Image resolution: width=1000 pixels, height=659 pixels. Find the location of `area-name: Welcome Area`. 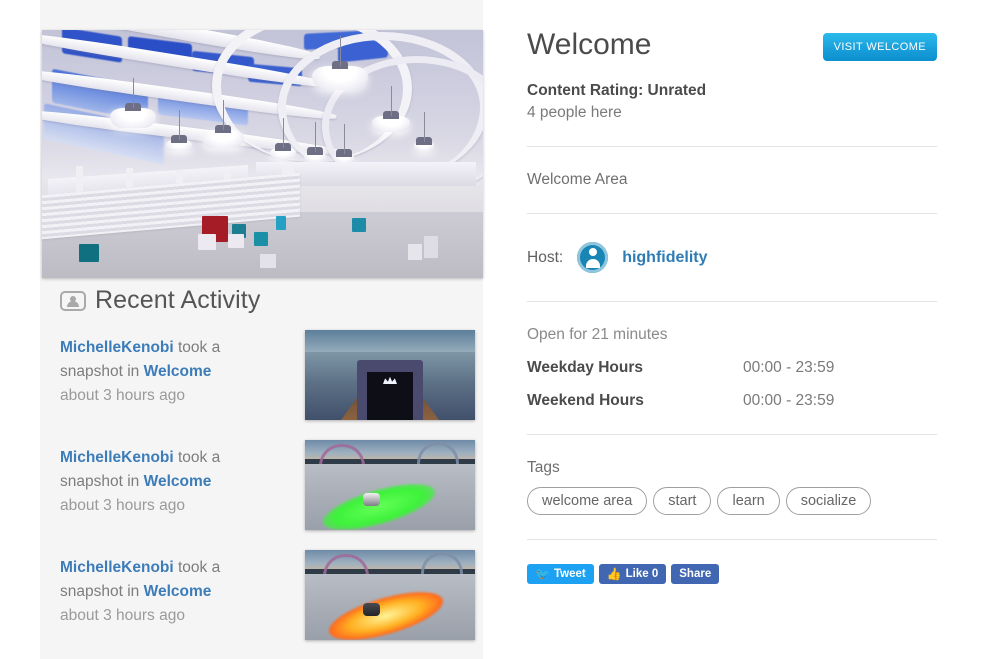

area-name: Welcome Area is located at coordinates (577, 179).